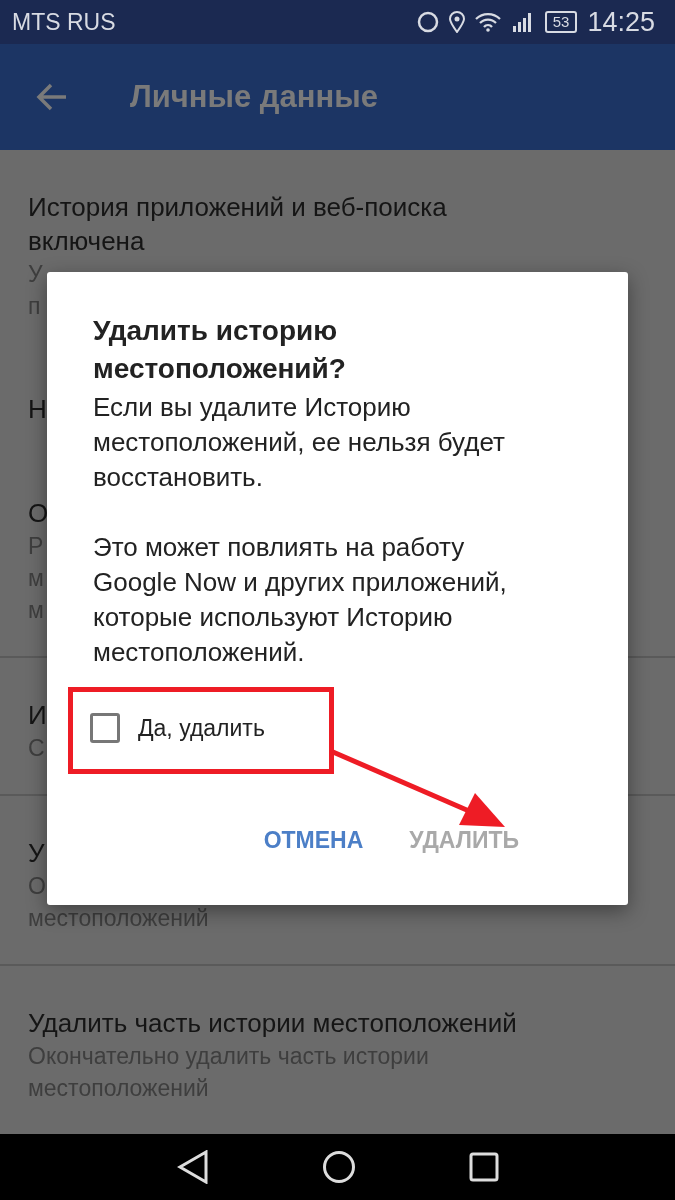 This screenshot has height=1200, width=675. I want to click on carrier-name: MTS RUS, so click(64, 22).